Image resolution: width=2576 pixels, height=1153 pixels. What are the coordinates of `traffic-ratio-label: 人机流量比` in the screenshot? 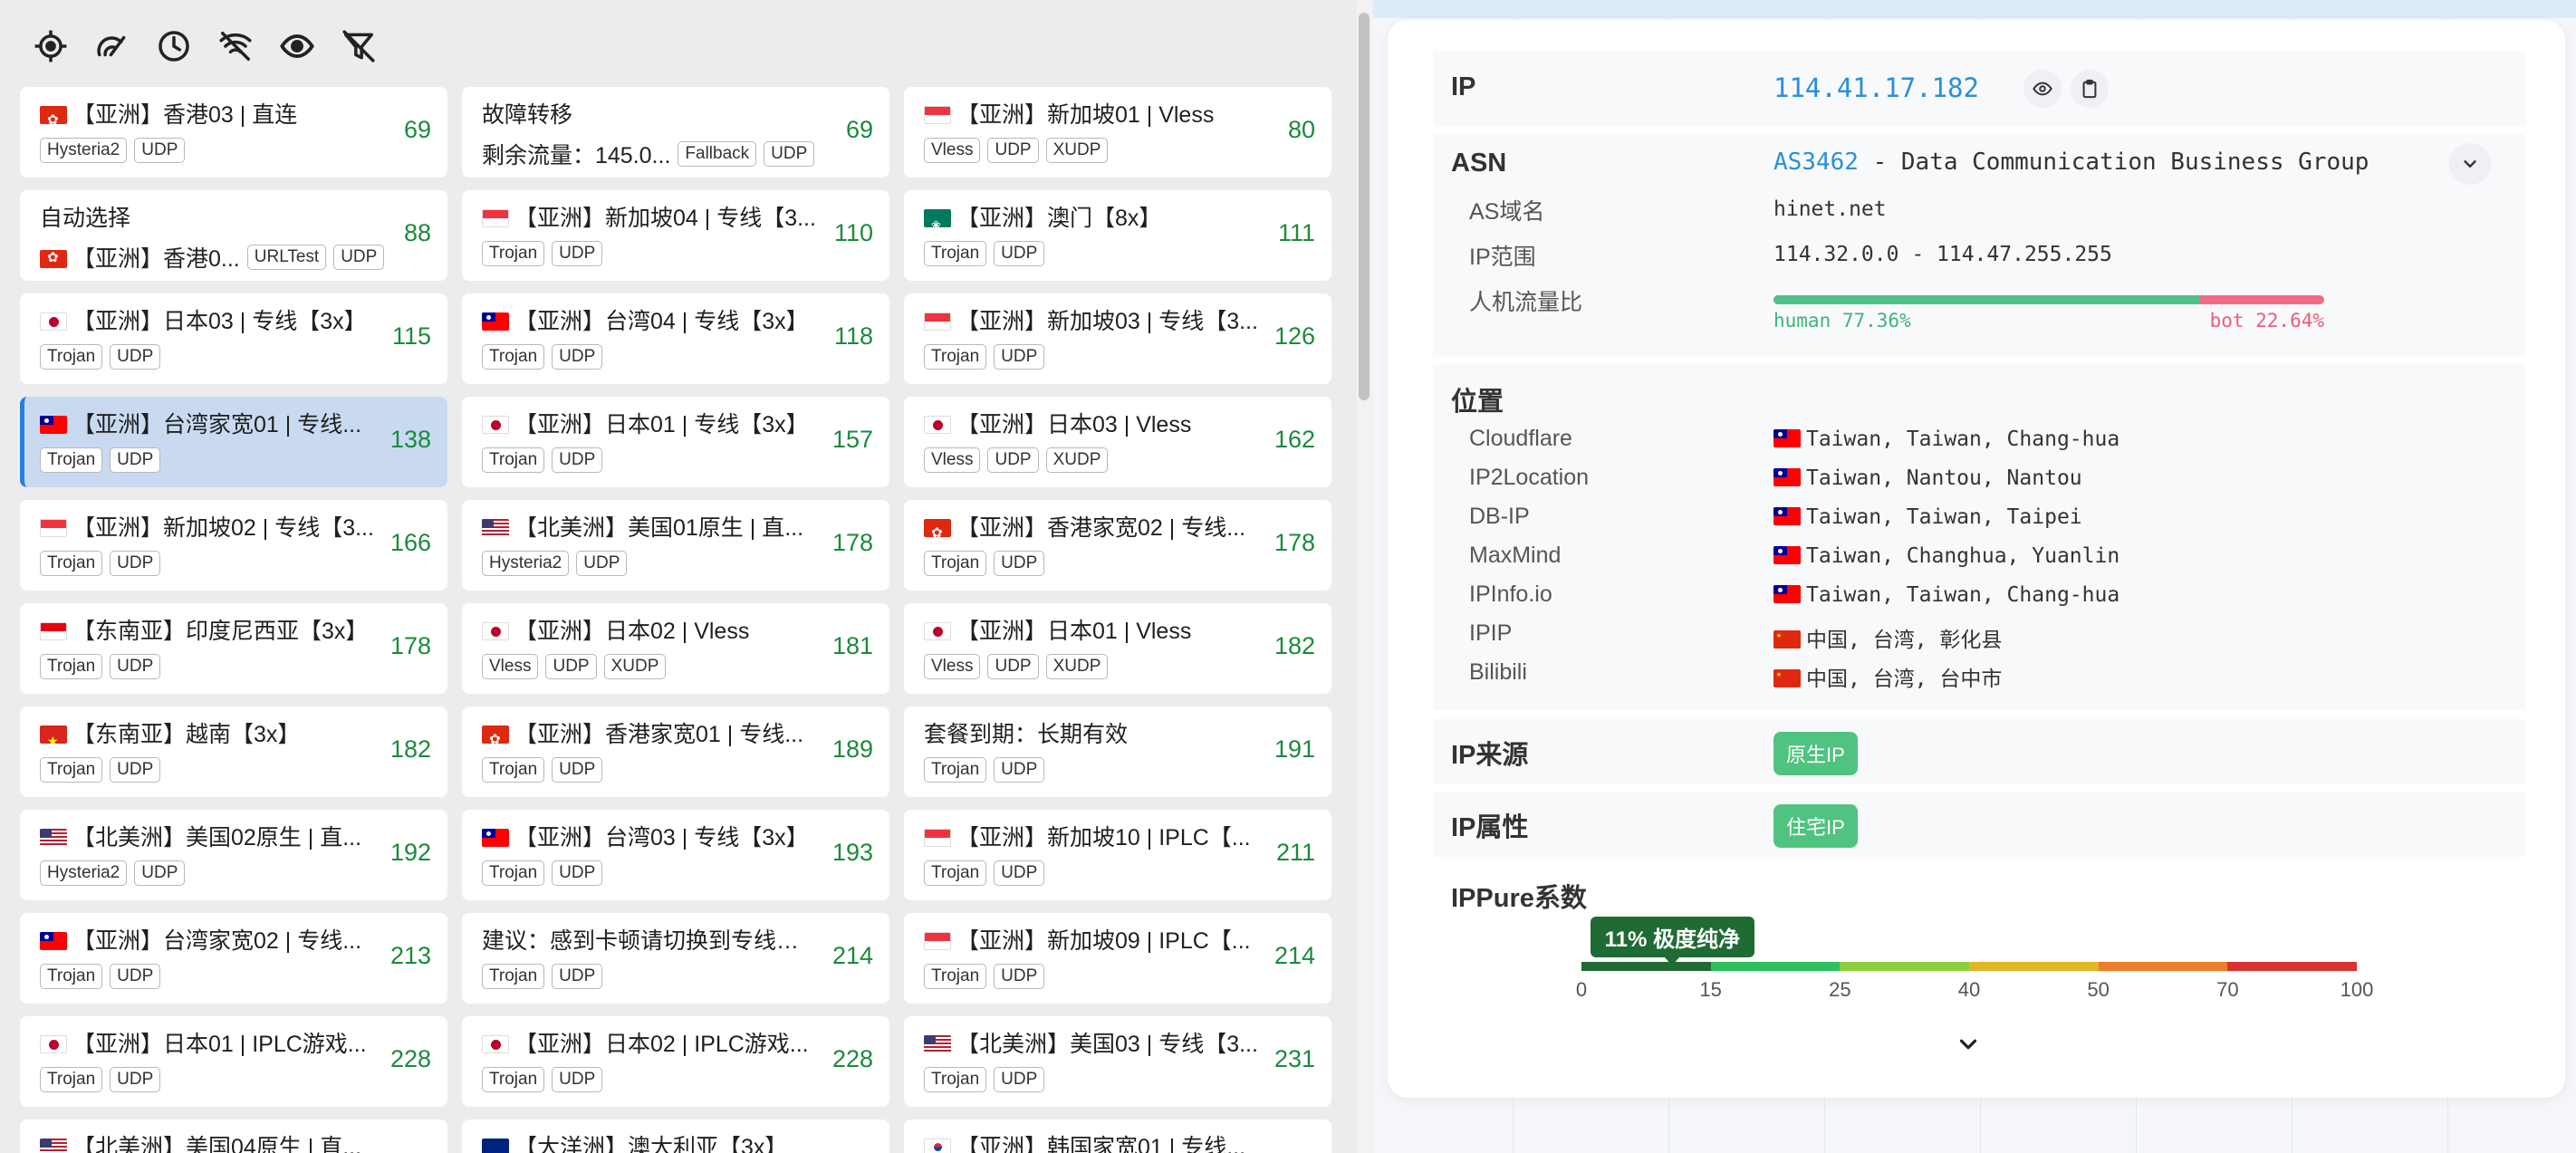 It's located at (1526, 302).